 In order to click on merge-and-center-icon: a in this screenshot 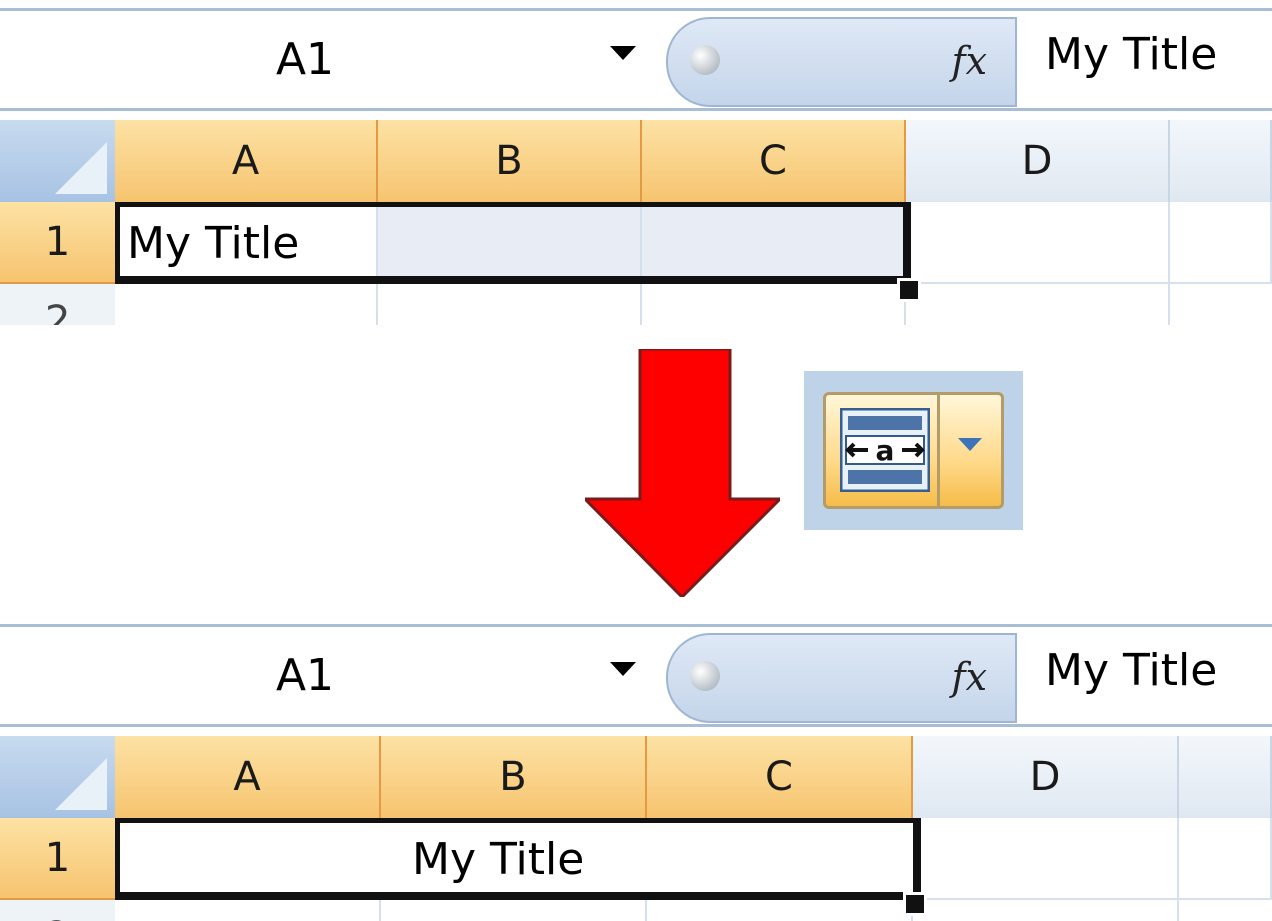, I will do `click(885, 450)`.